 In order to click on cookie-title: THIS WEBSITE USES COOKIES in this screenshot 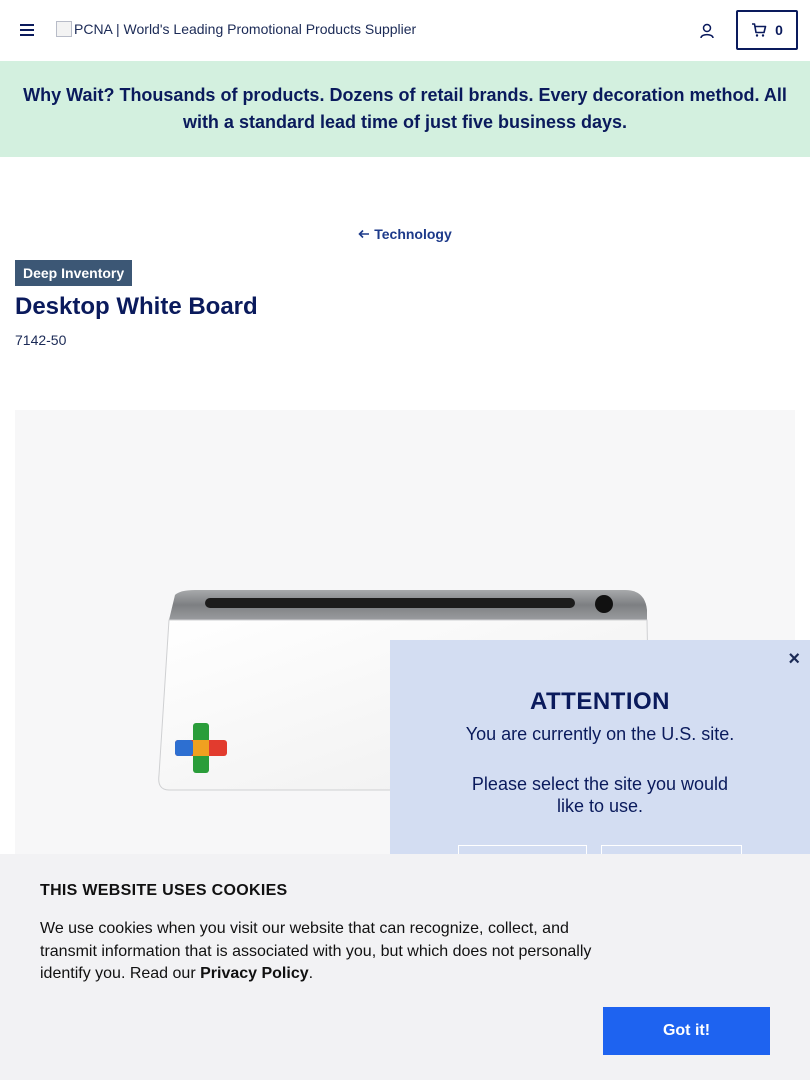, I will do `click(164, 890)`.